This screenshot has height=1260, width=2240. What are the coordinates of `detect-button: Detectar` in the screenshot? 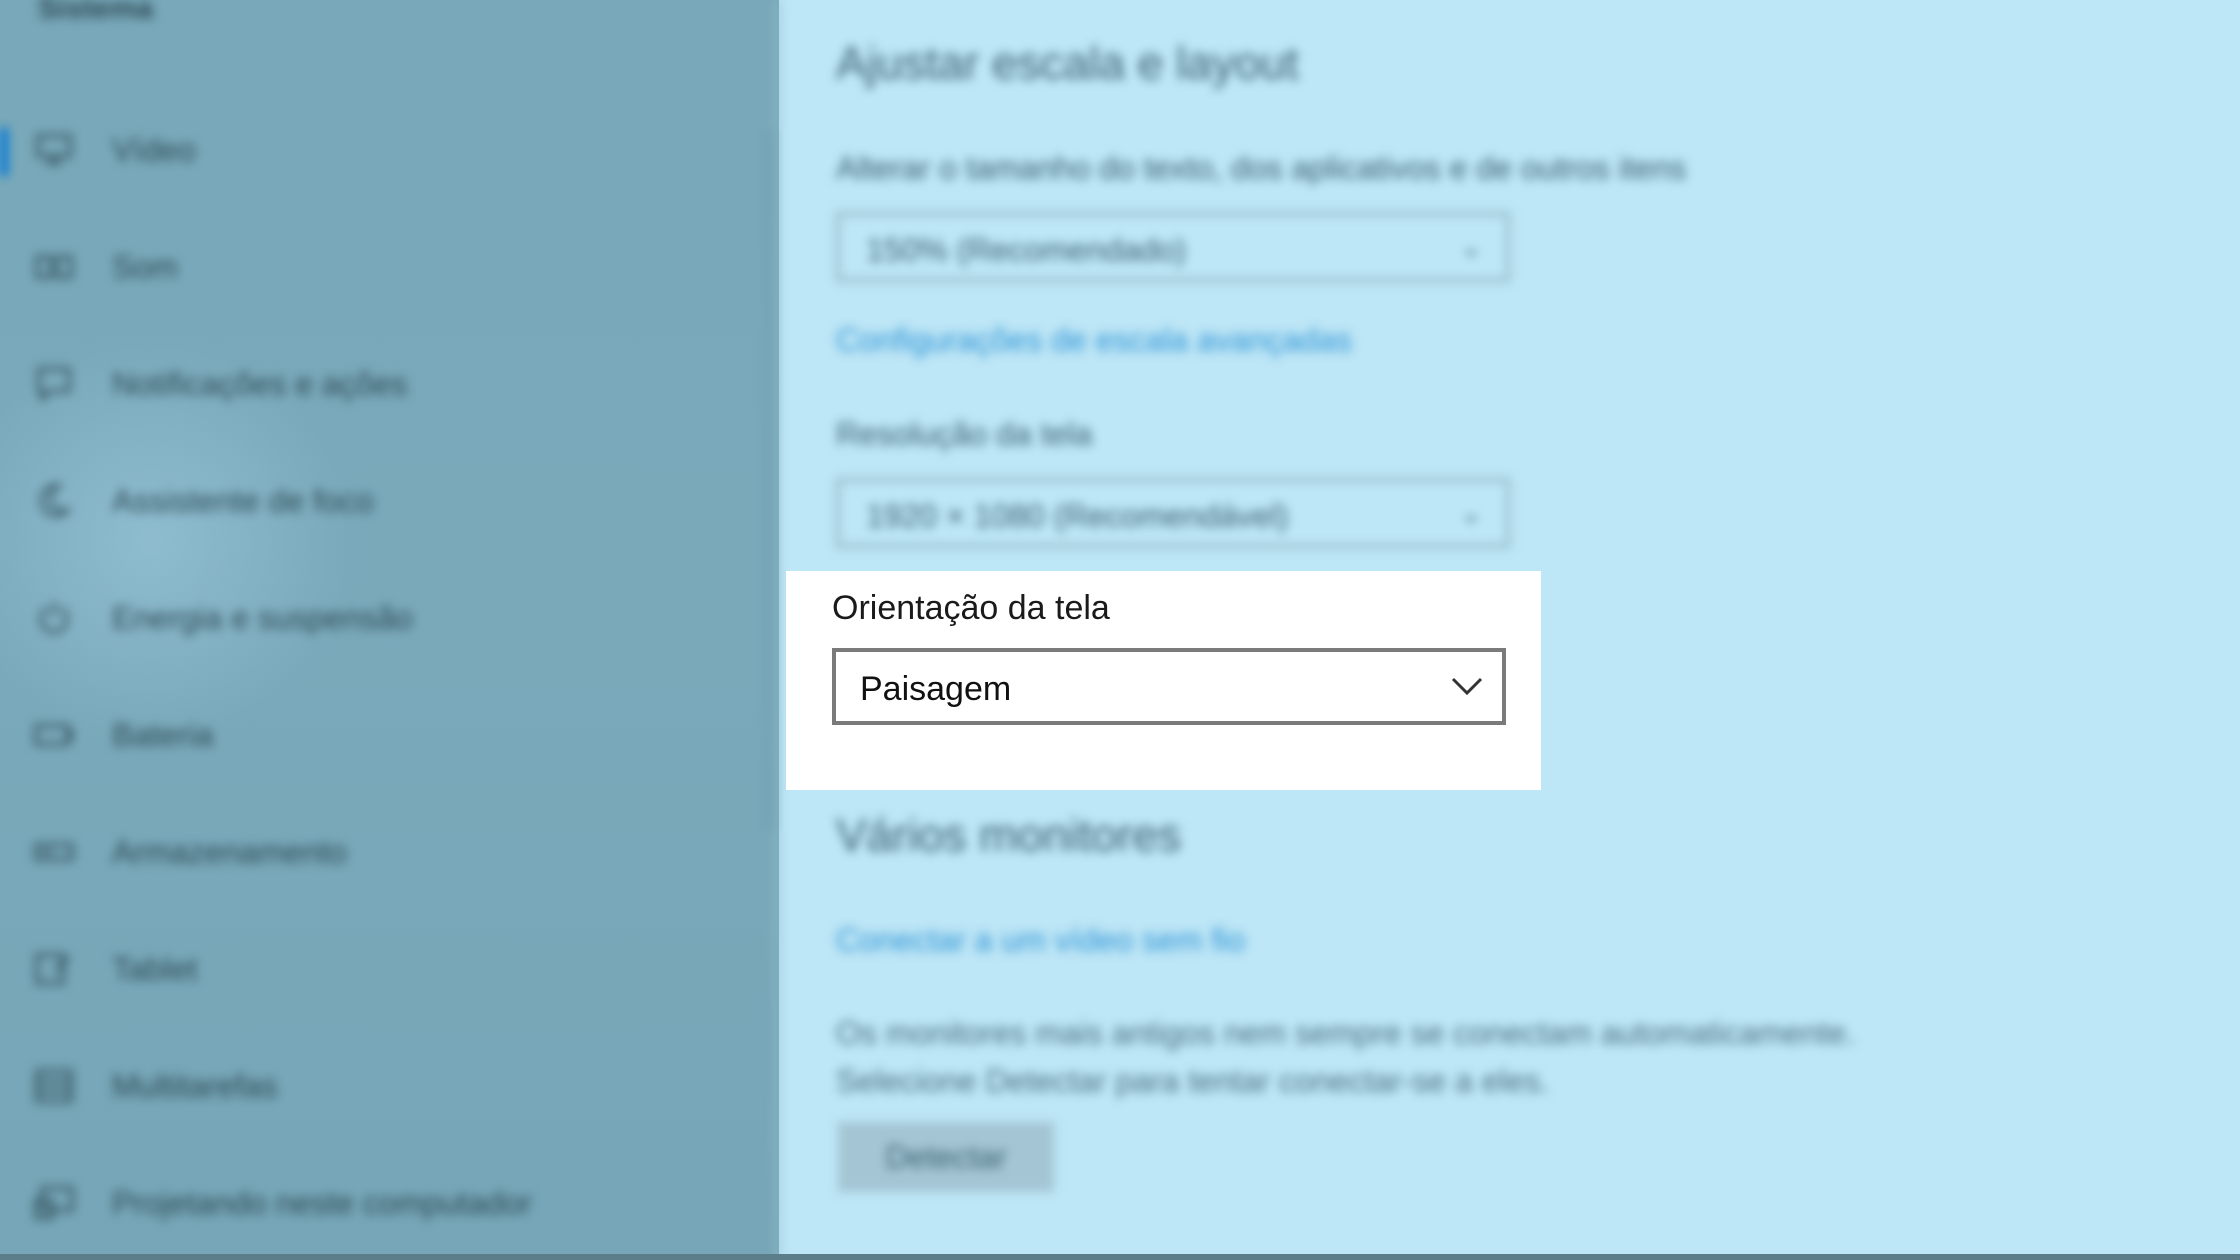 It's located at (946, 1157).